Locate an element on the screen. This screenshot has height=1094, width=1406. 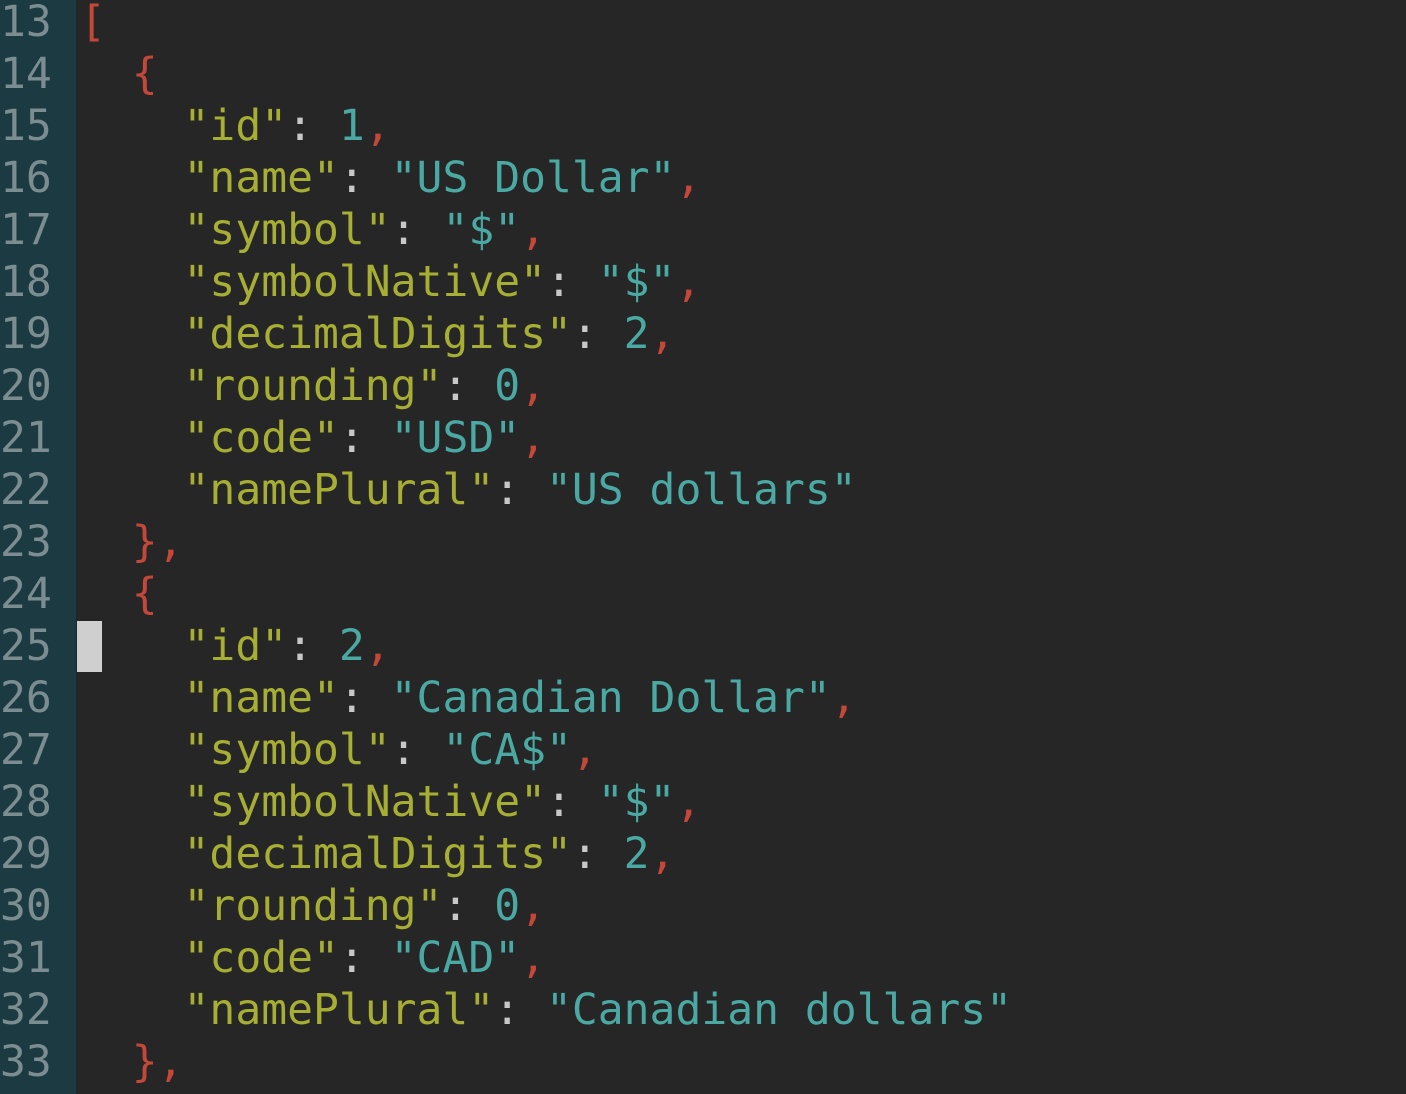
code-line: 30 "rounding": 0, is located at coordinates (703, 906).